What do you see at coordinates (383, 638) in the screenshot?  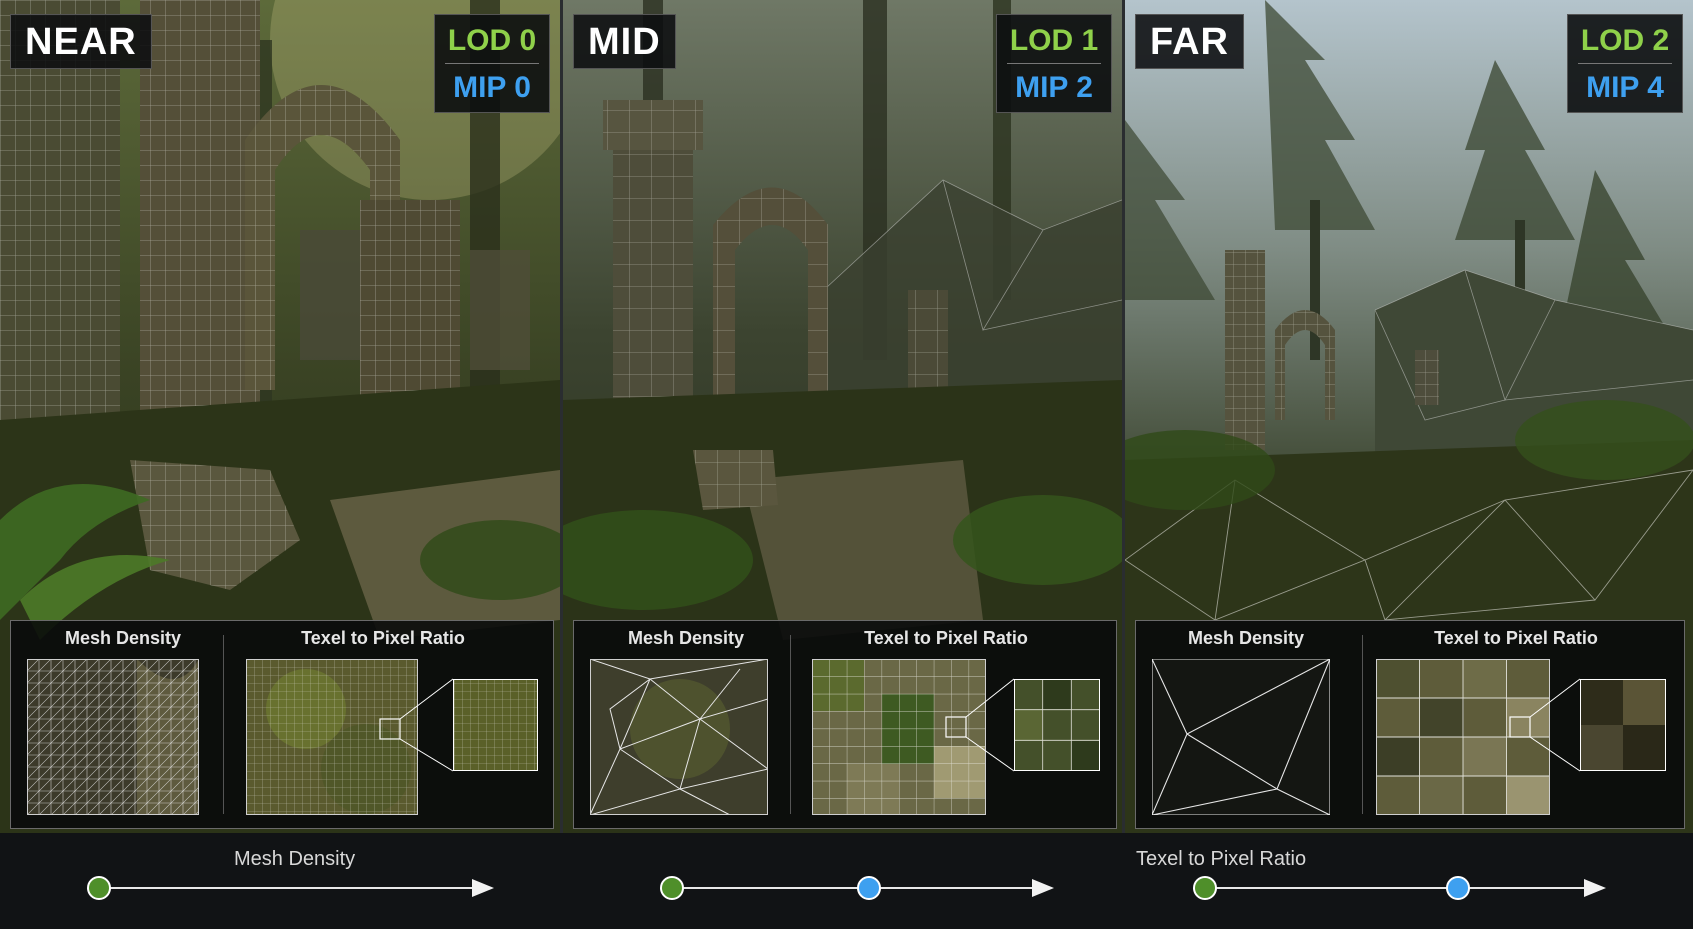 I see `texel-ratio-title-near: Texel to Pixel Ratio` at bounding box center [383, 638].